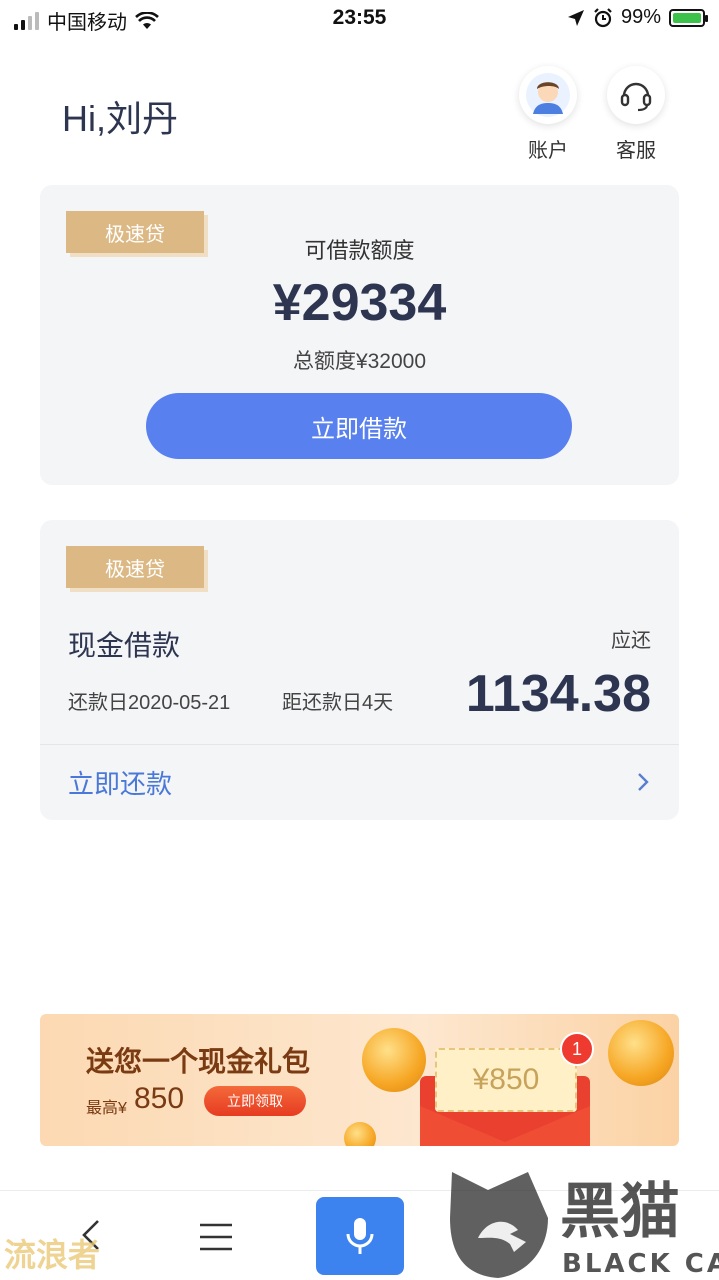  I want to click on status-right: 99%, so click(637, 17).